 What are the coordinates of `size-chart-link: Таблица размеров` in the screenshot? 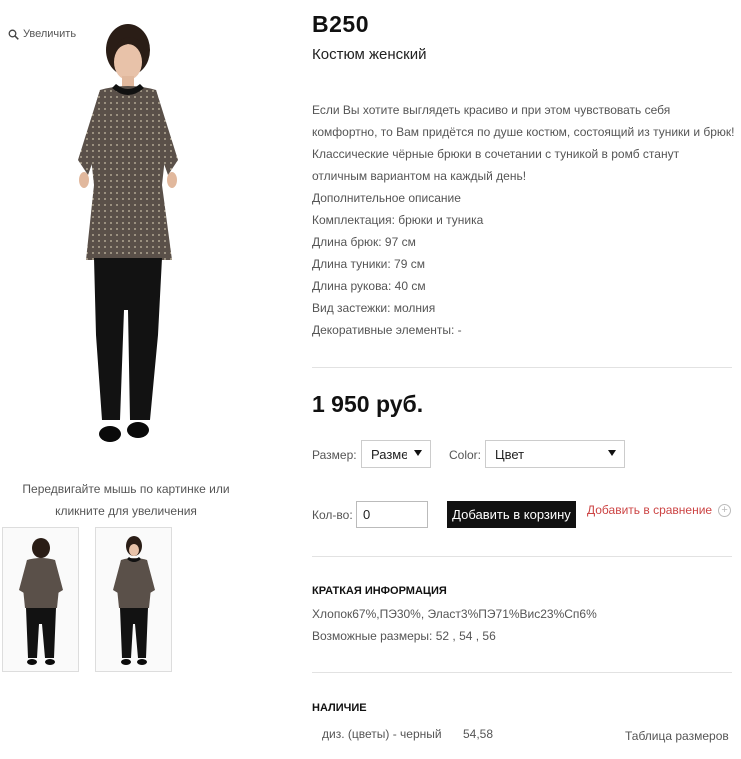 It's located at (677, 736).